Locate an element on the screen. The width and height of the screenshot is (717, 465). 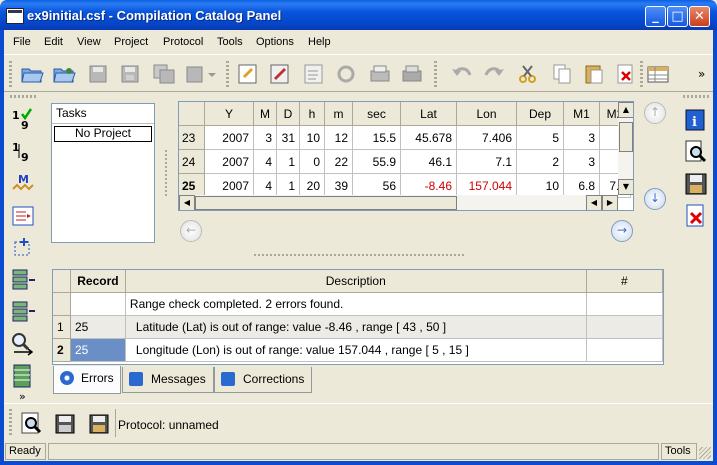
copy-icon is located at coordinates (562, 74).